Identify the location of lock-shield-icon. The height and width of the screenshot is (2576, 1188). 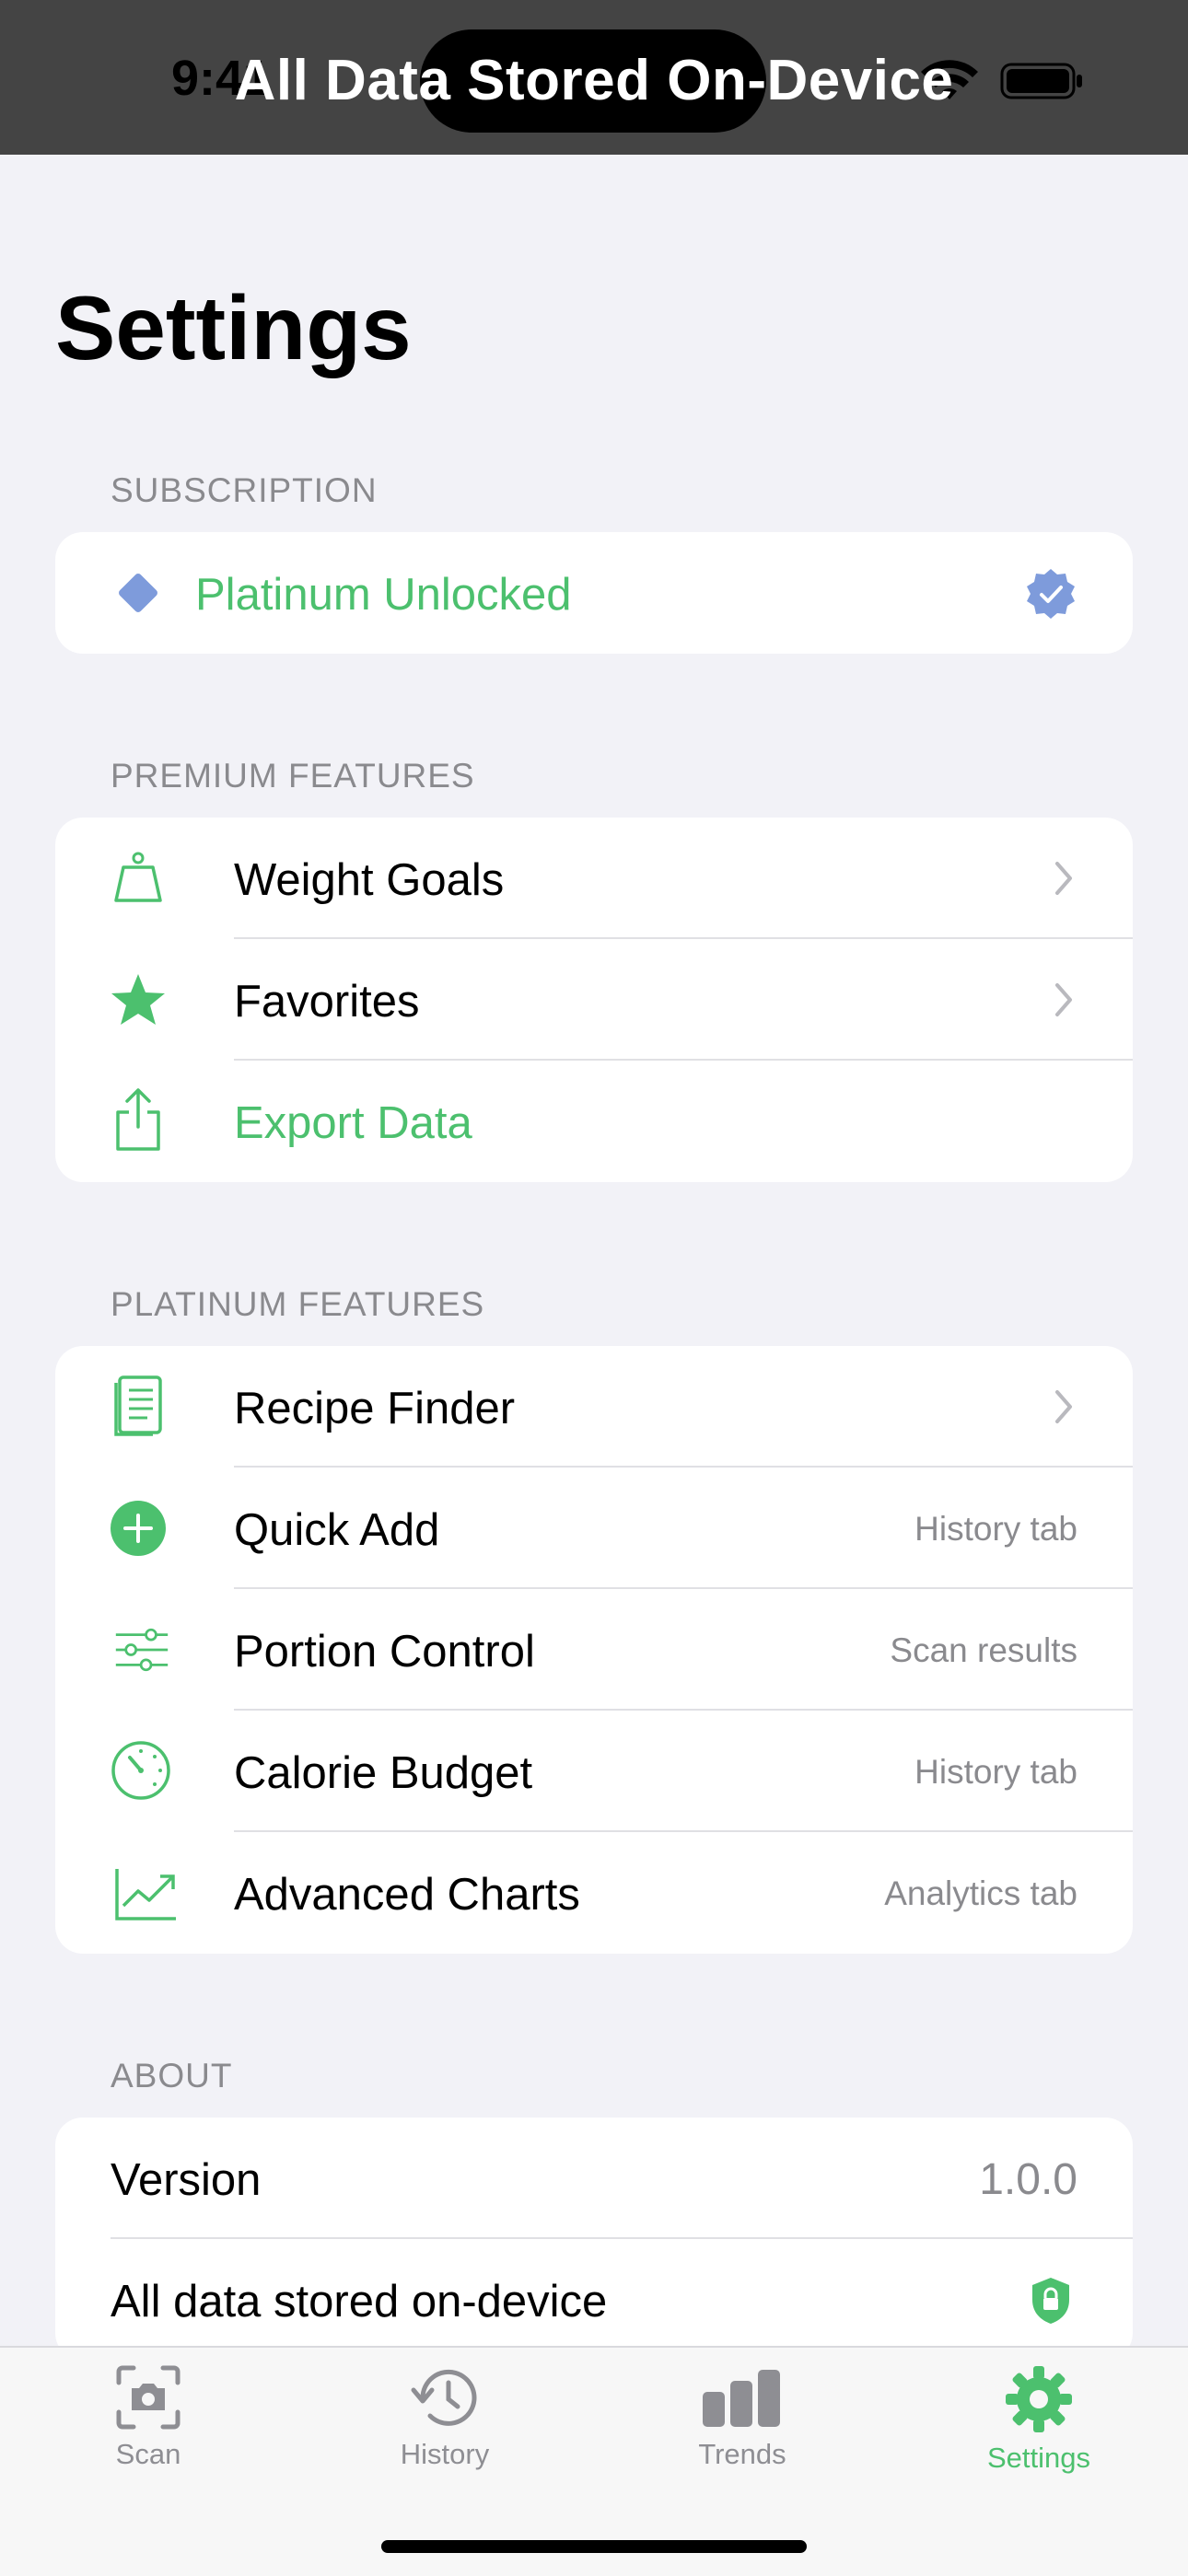
(1050, 2301).